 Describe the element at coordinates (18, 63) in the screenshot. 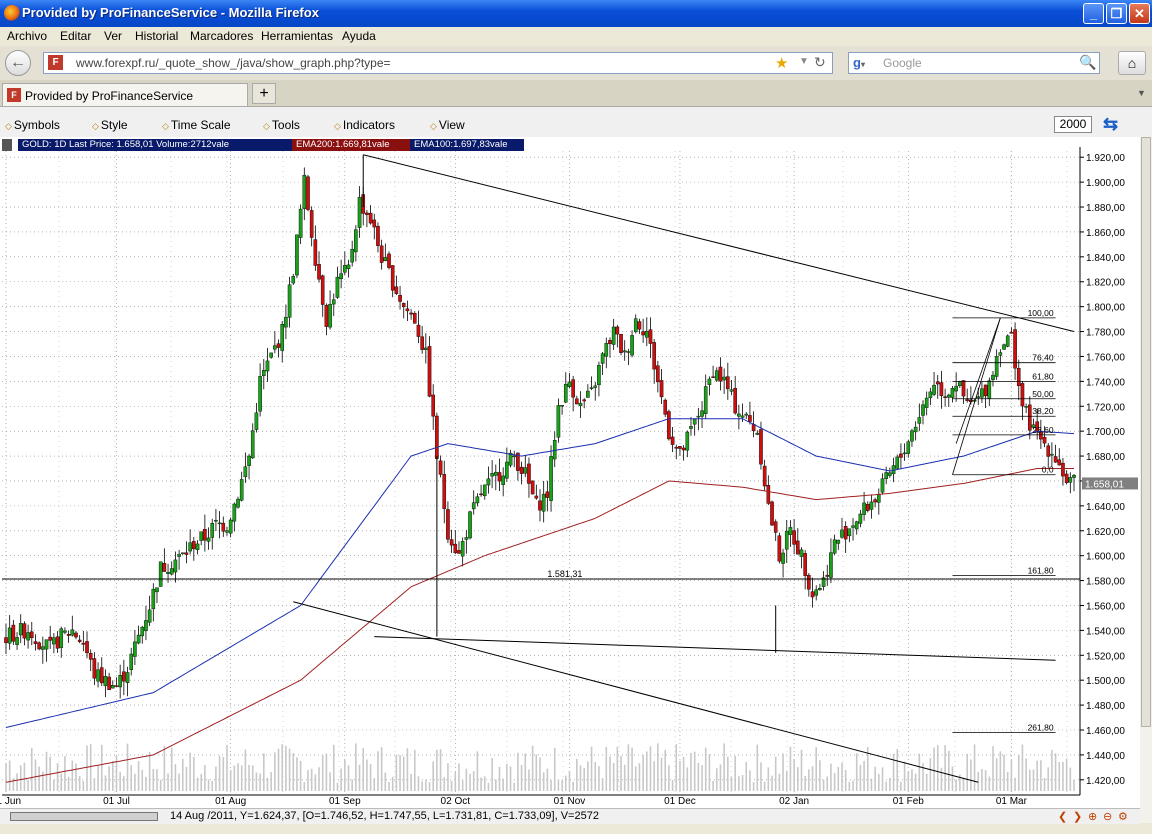

I see `back-button: ←` at that location.